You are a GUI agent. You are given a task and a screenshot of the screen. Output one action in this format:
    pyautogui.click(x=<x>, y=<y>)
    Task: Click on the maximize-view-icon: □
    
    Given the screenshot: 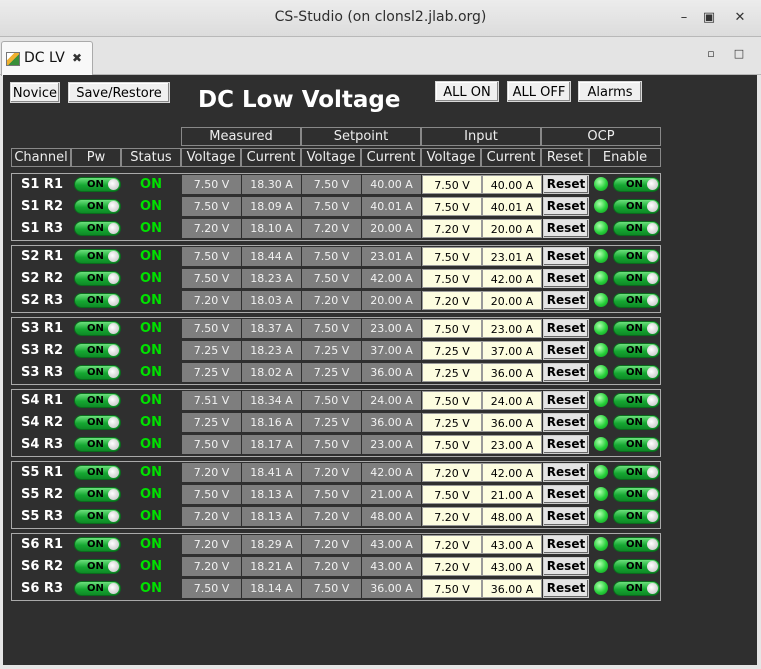 What is the action you would take?
    pyautogui.click(x=739, y=54)
    